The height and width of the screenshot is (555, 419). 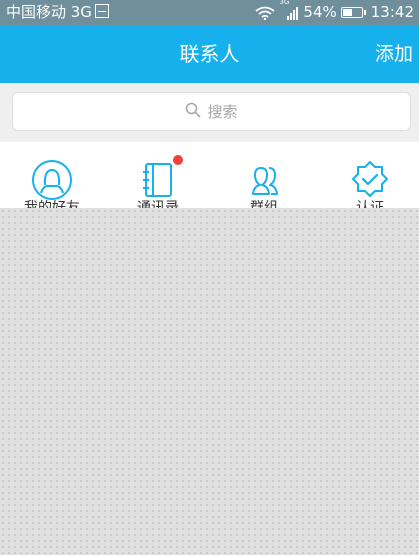 I want to click on battery-percent: 54%, so click(x=320, y=12).